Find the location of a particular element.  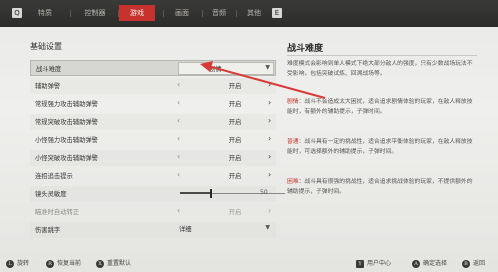

hint-label: 重置默认 is located at coordinates (119, 263).